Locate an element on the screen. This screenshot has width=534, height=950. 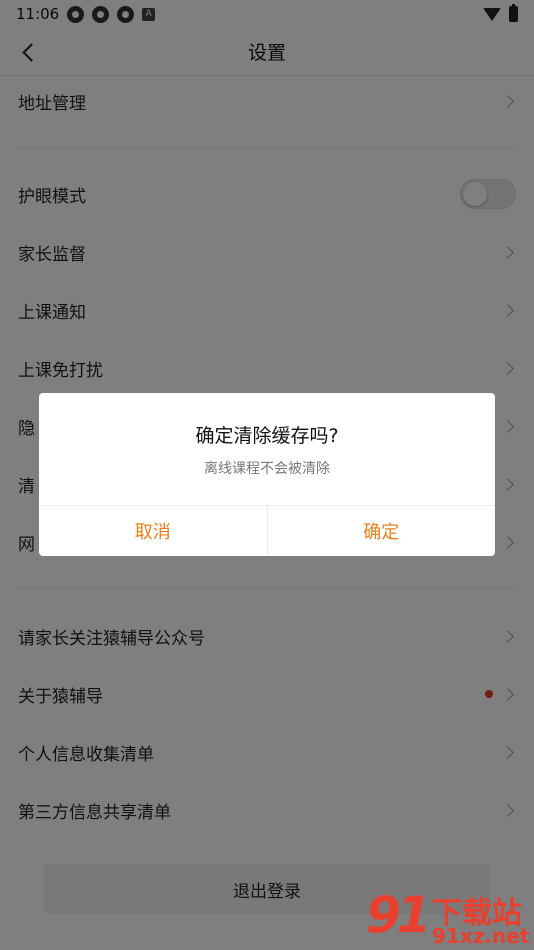
confirm-button: 确定 is located at coordinates (381, 531).